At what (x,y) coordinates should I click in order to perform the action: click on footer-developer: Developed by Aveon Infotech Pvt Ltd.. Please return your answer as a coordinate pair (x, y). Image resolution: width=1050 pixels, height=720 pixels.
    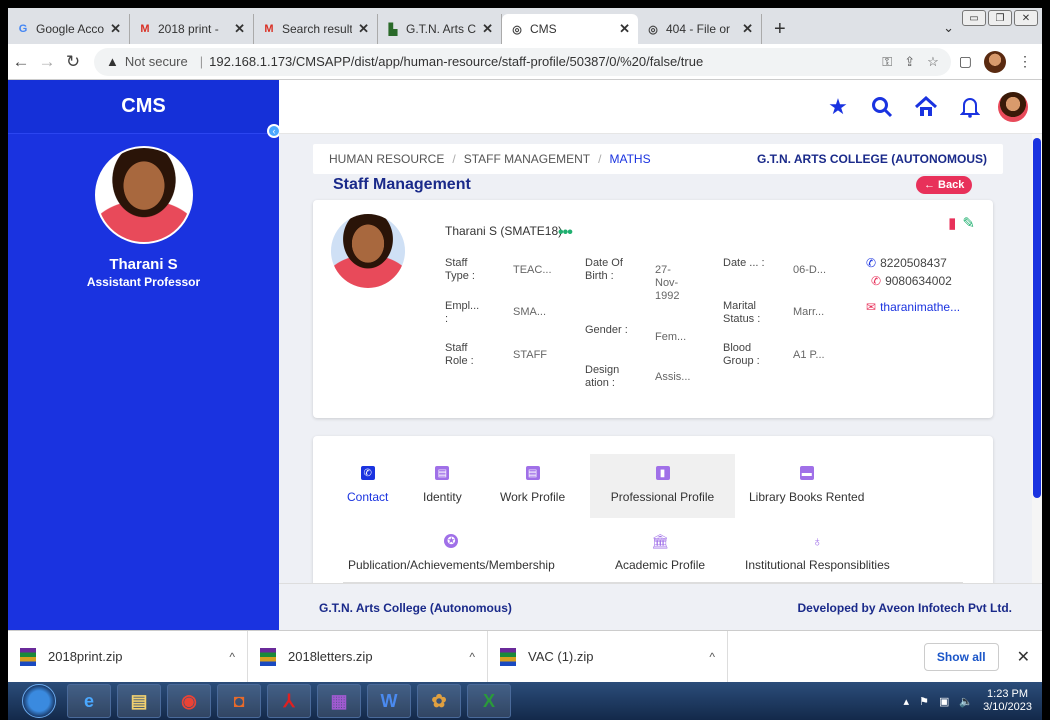
    Looking at the image, I should click on (904, 607).